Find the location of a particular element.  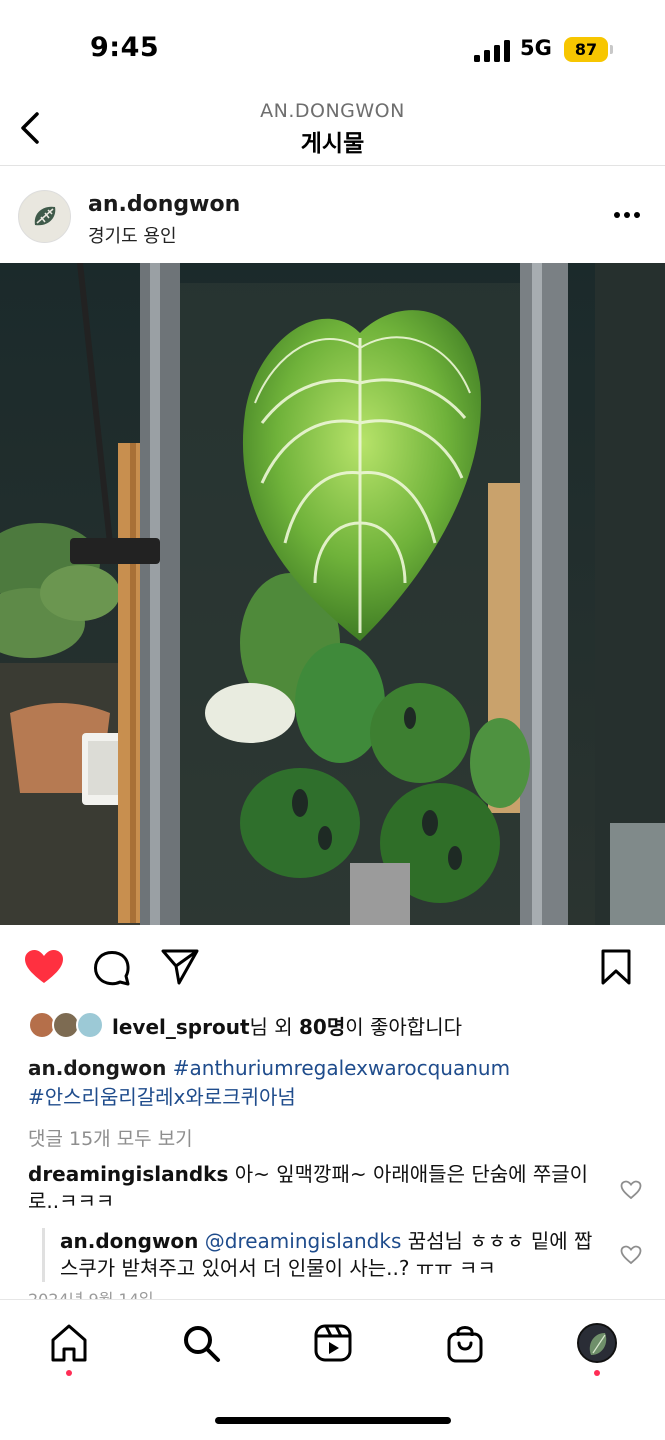

likes-summary: level_sprout님 외 80명이 좋아합니다 is located at coordinates (245, 1025).